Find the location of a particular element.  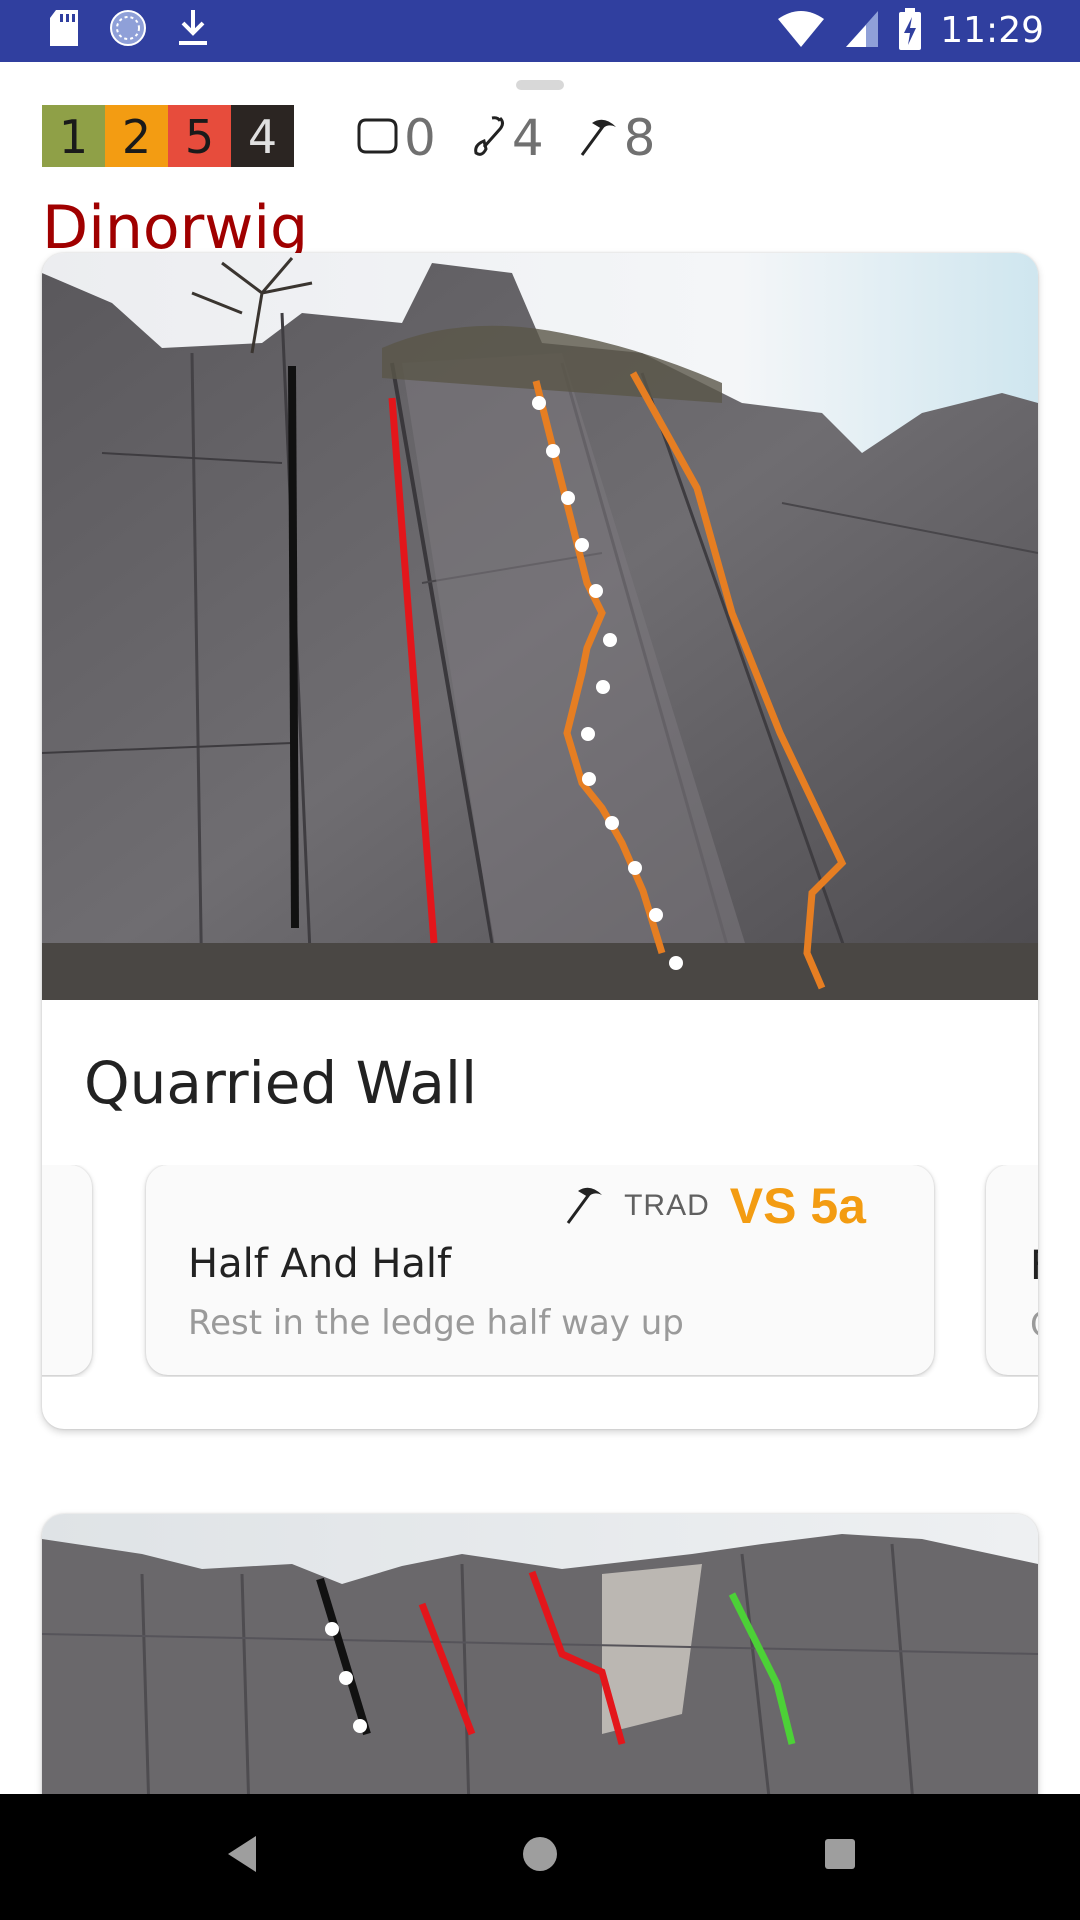

route-name: Half And Half is located at coordinates (320, 1264).